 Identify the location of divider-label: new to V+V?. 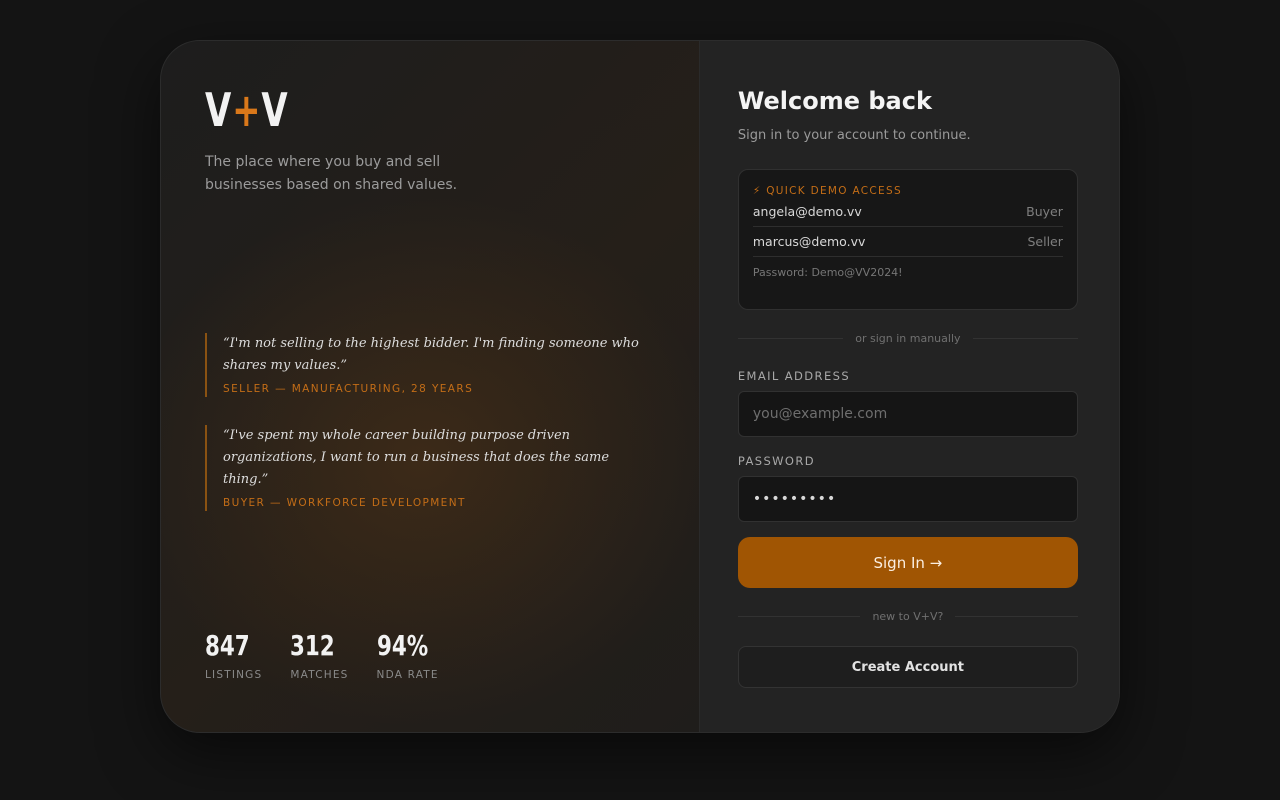
(908, 616).